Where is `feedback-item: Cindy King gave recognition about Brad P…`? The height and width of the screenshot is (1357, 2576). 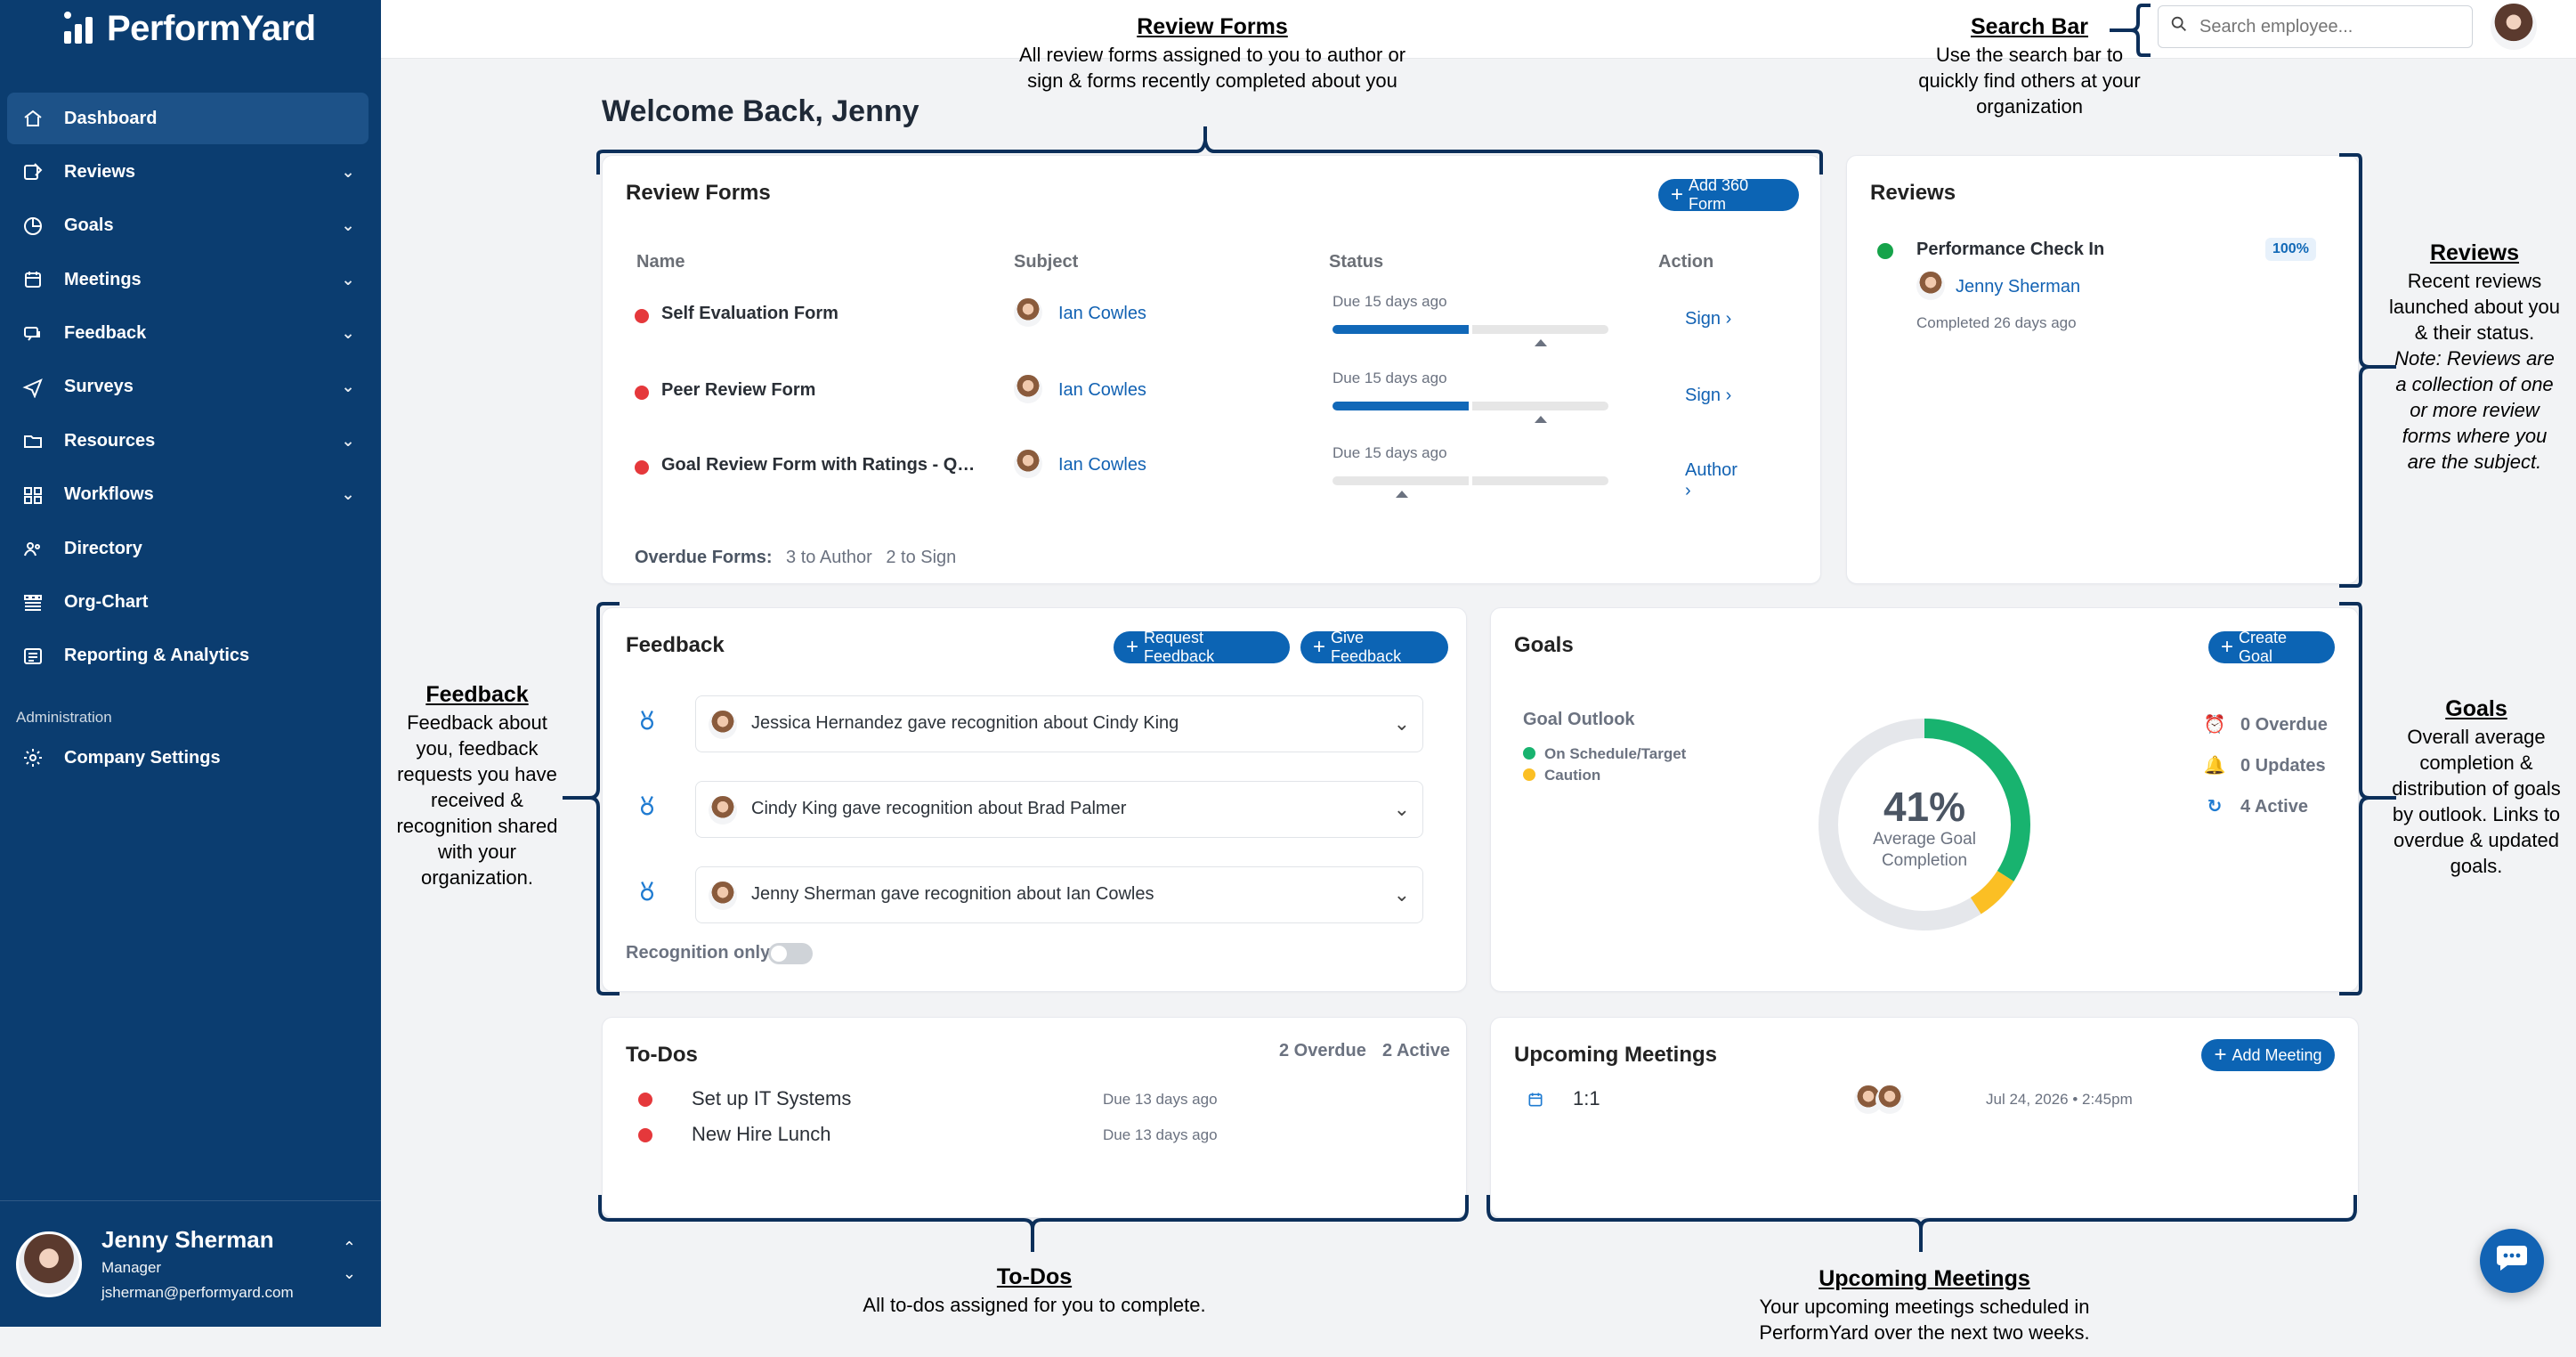
feedback-item: Cindy King gave recognition about Brad P… is located at coordinates (1059, 810).